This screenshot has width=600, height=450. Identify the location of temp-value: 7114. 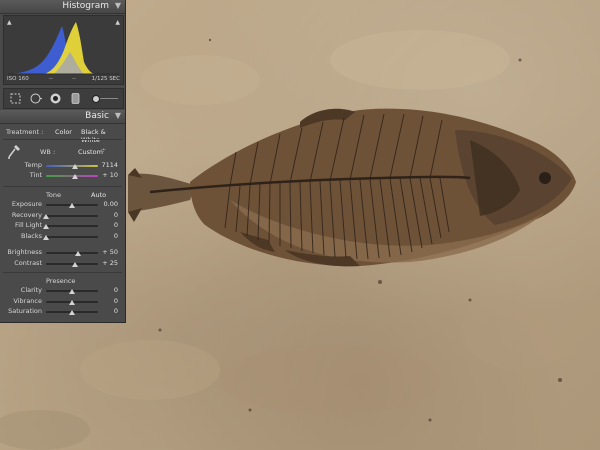
(109, 165).